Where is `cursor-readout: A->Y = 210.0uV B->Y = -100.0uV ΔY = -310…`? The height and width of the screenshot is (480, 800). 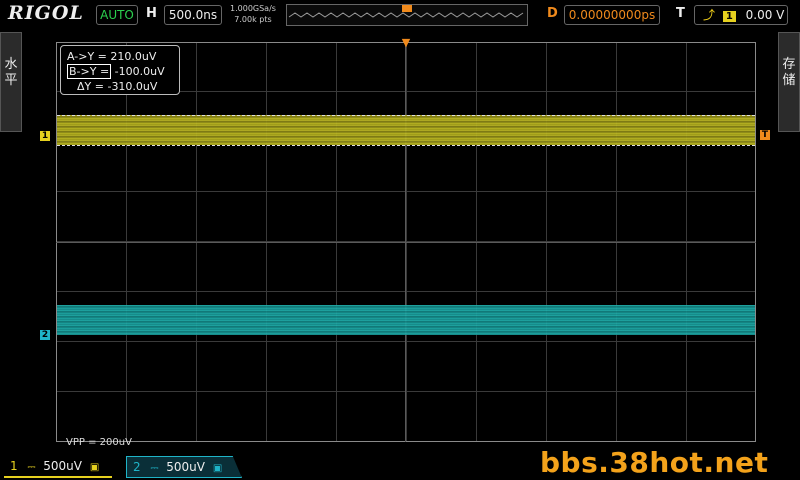 cursor-readout: A->Y = 210.0uV B->Y = -100.0uV ΔY = -310… is located at coordinates (120, 70).